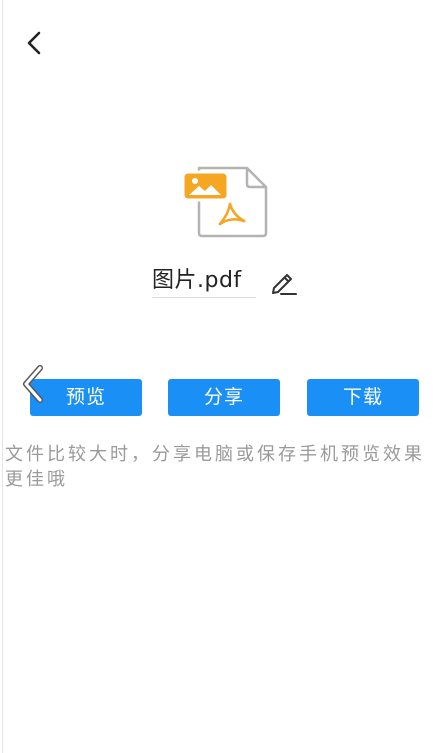  Describe the element at coordinates (363, 397) in the screenshot. I see `download-button: 下载` at that location.